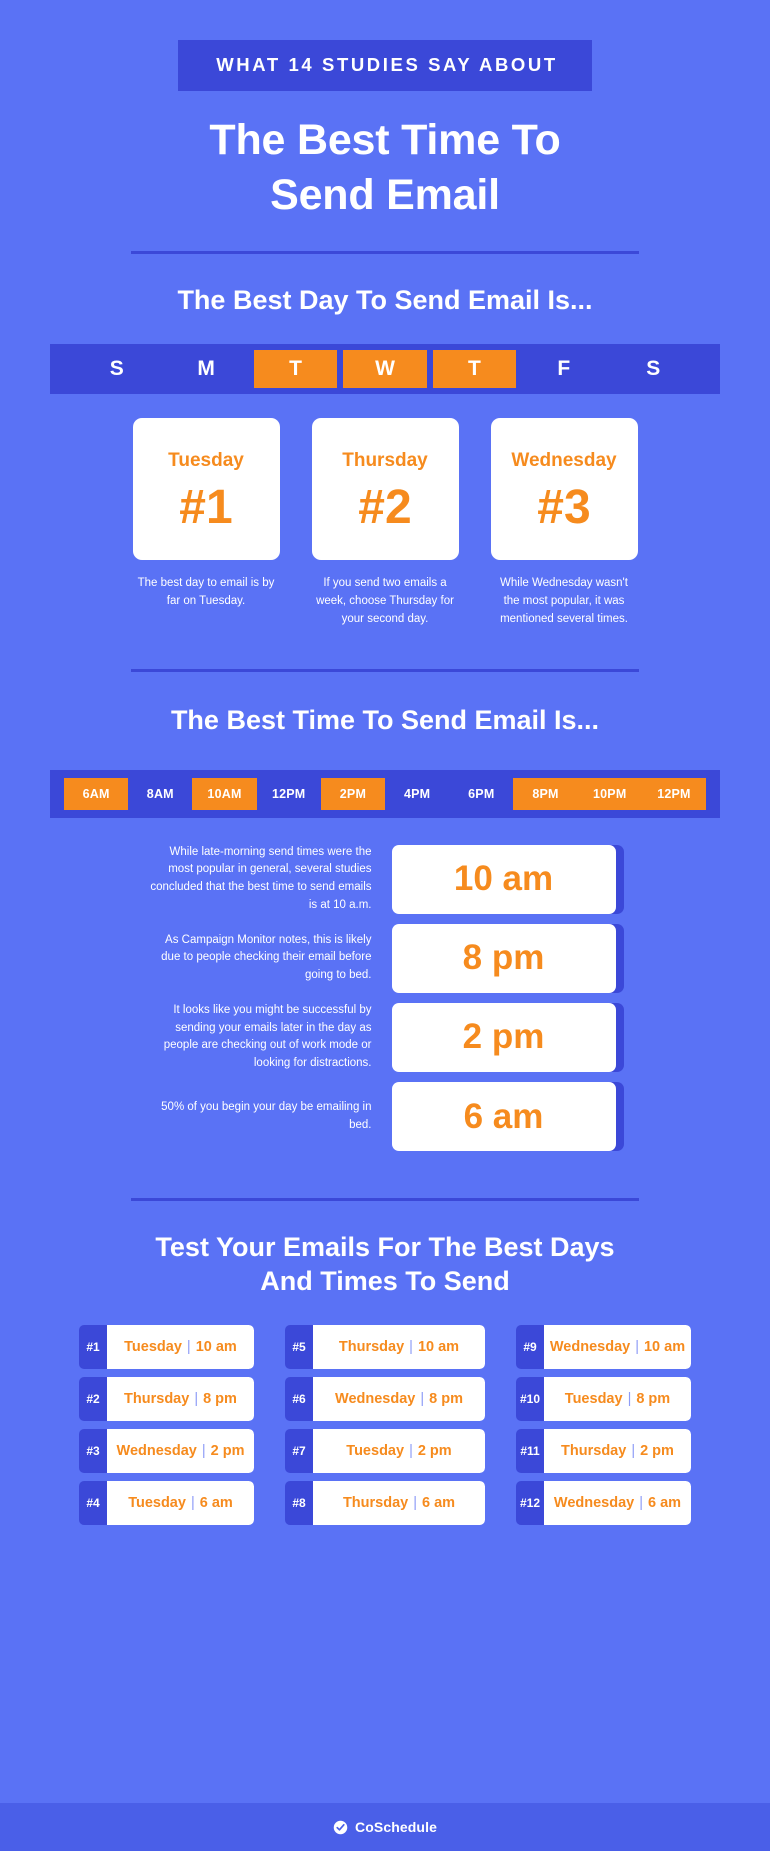  I want to click on test-item: #2 Thursday | 8 pm, so click(166, 1398).